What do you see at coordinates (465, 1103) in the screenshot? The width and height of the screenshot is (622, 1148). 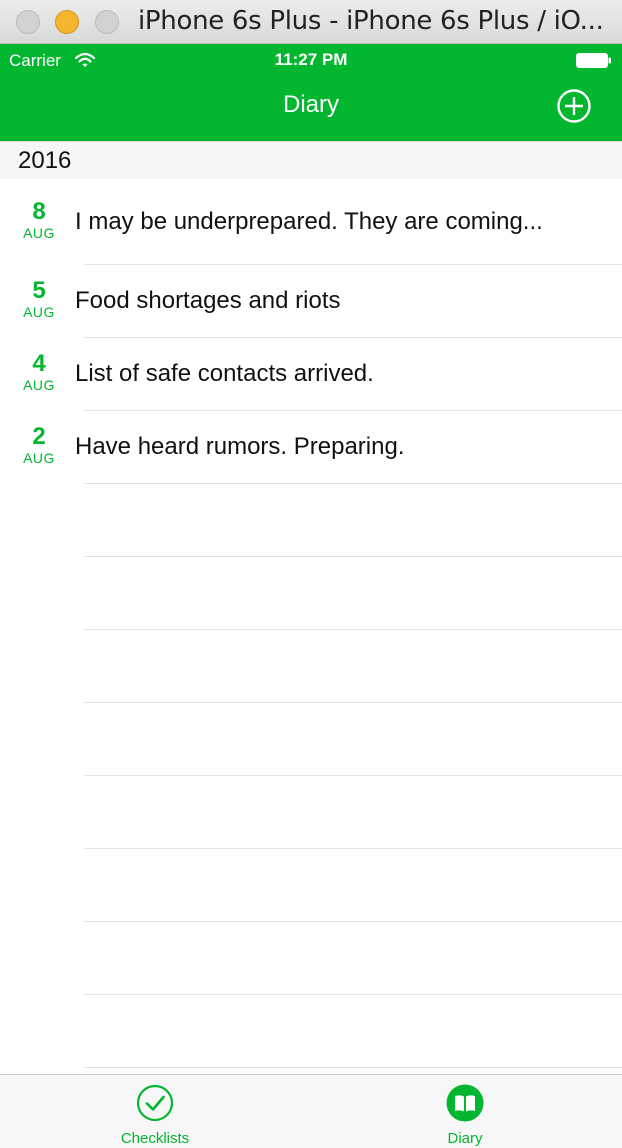 I see `book-icon` at bounding box center [465, 1103].